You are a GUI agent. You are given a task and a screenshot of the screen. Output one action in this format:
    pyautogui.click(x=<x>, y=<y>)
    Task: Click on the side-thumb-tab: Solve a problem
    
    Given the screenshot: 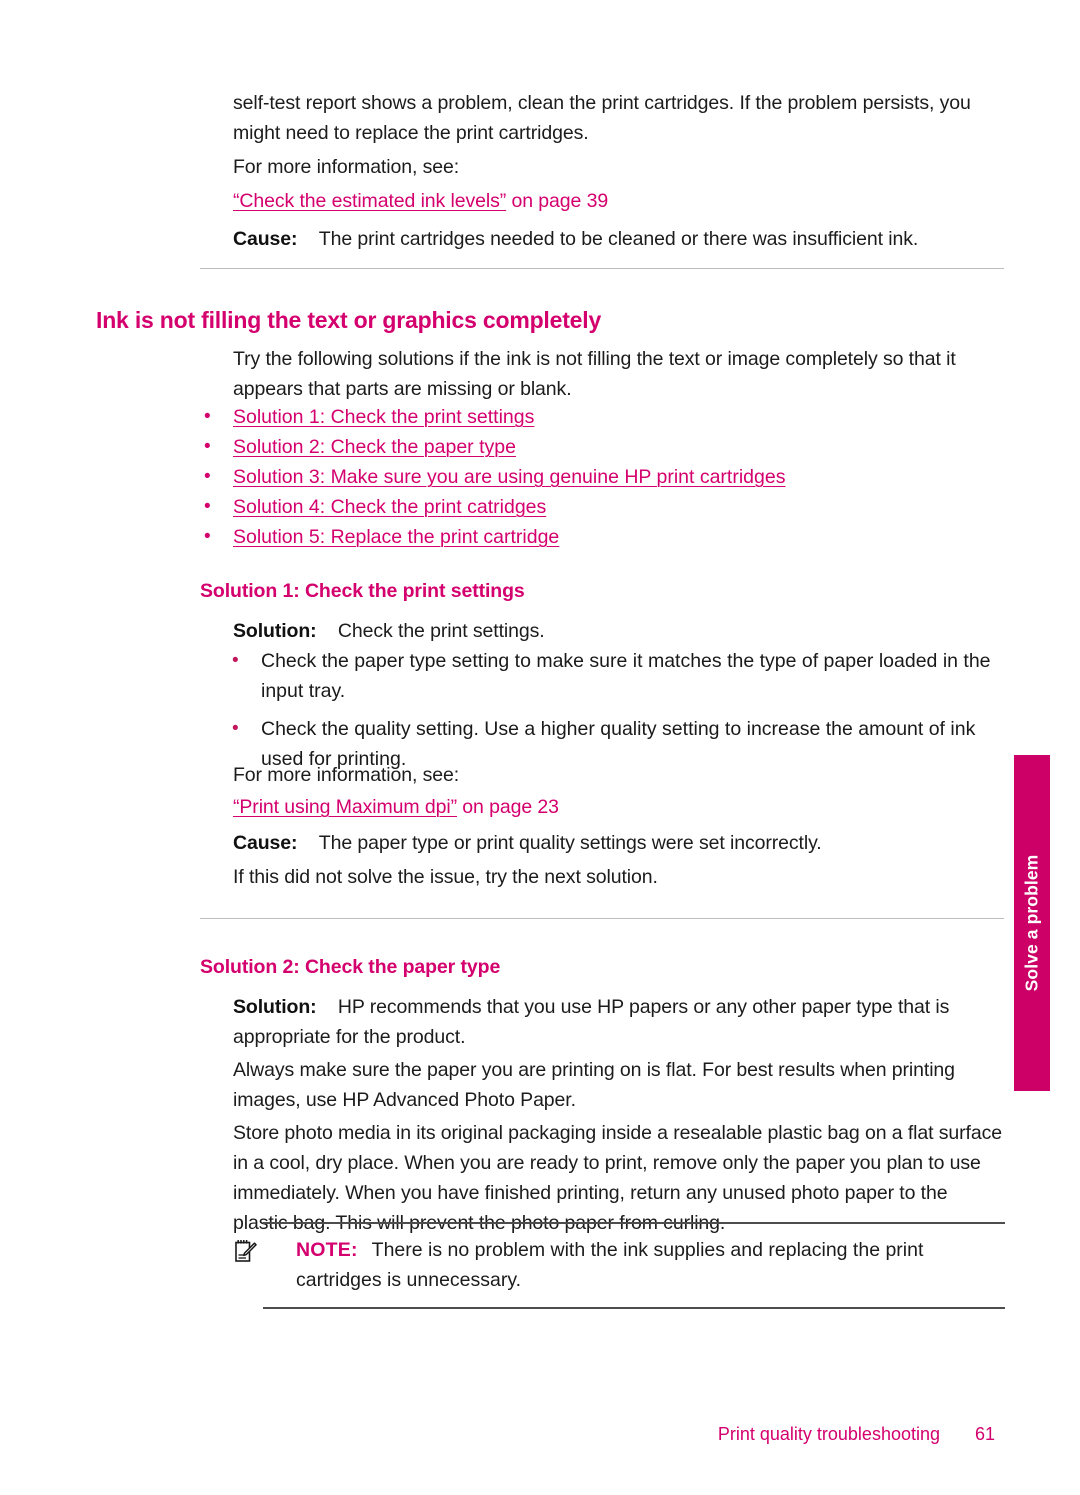 What is the action you would take?
    pyautogui.click(x=1032, y=923)
    